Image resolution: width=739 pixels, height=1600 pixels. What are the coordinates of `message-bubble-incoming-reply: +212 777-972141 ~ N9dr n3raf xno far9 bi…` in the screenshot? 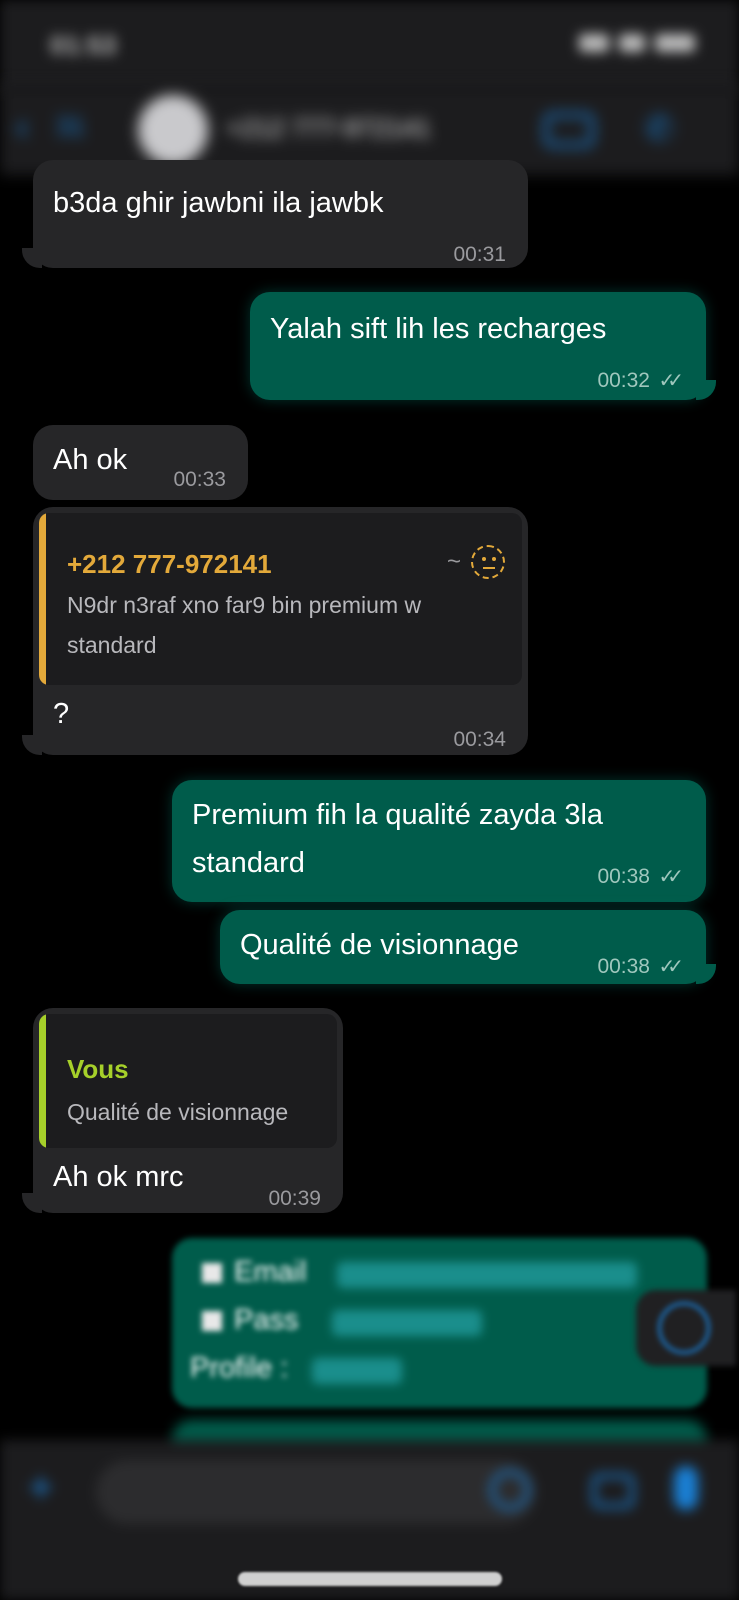 It's located at (280, 631).